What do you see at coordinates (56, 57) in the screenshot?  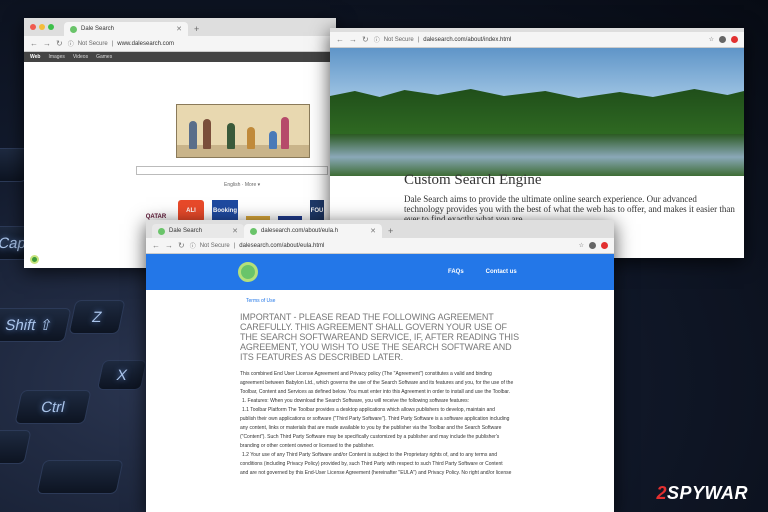 I see `menu-images: Images` at bounding box center [56, 57].